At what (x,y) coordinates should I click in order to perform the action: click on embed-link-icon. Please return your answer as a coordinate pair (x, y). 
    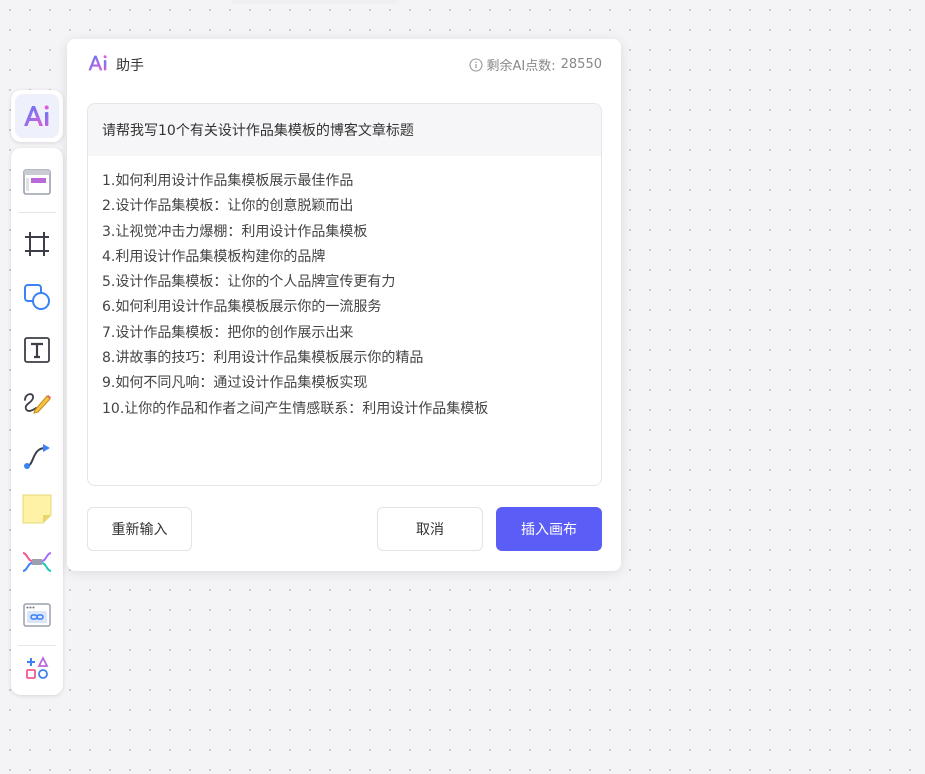
    Looking at the image, I should click on (37, 615).